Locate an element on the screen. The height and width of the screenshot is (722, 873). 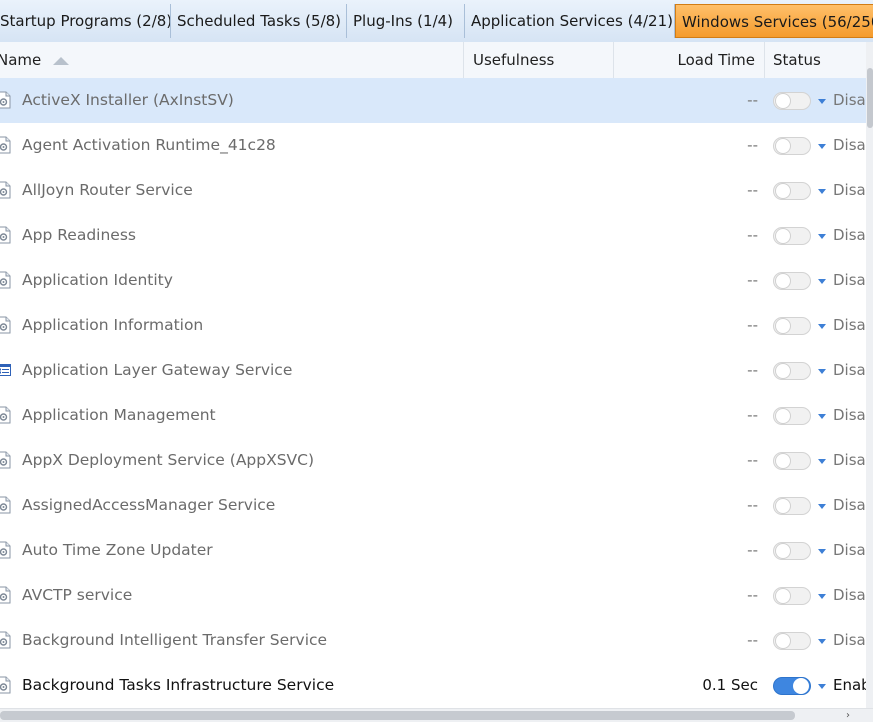
column-name-header: Name is located at coordinates (232, 60).